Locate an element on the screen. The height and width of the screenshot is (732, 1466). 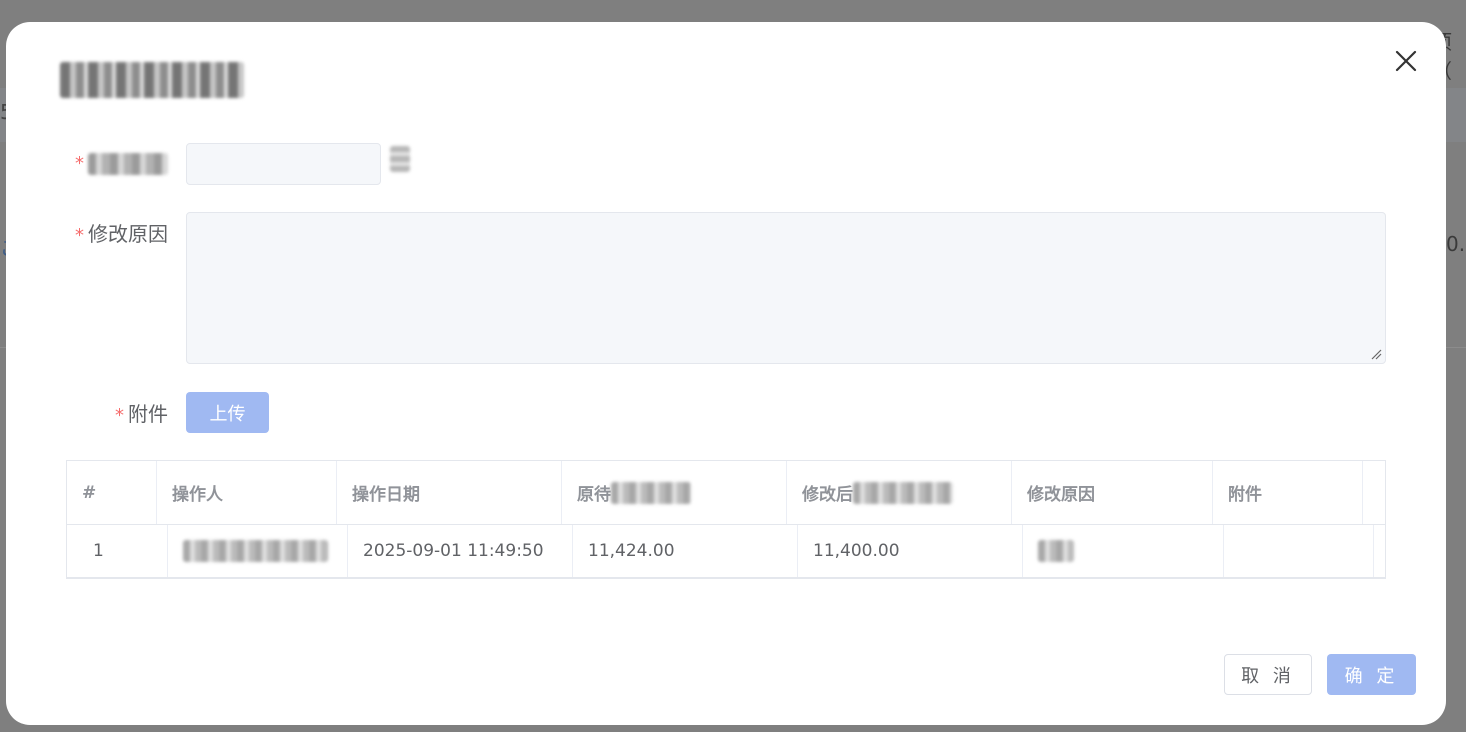
cell-gutter is located at coordinates (1381, 551).